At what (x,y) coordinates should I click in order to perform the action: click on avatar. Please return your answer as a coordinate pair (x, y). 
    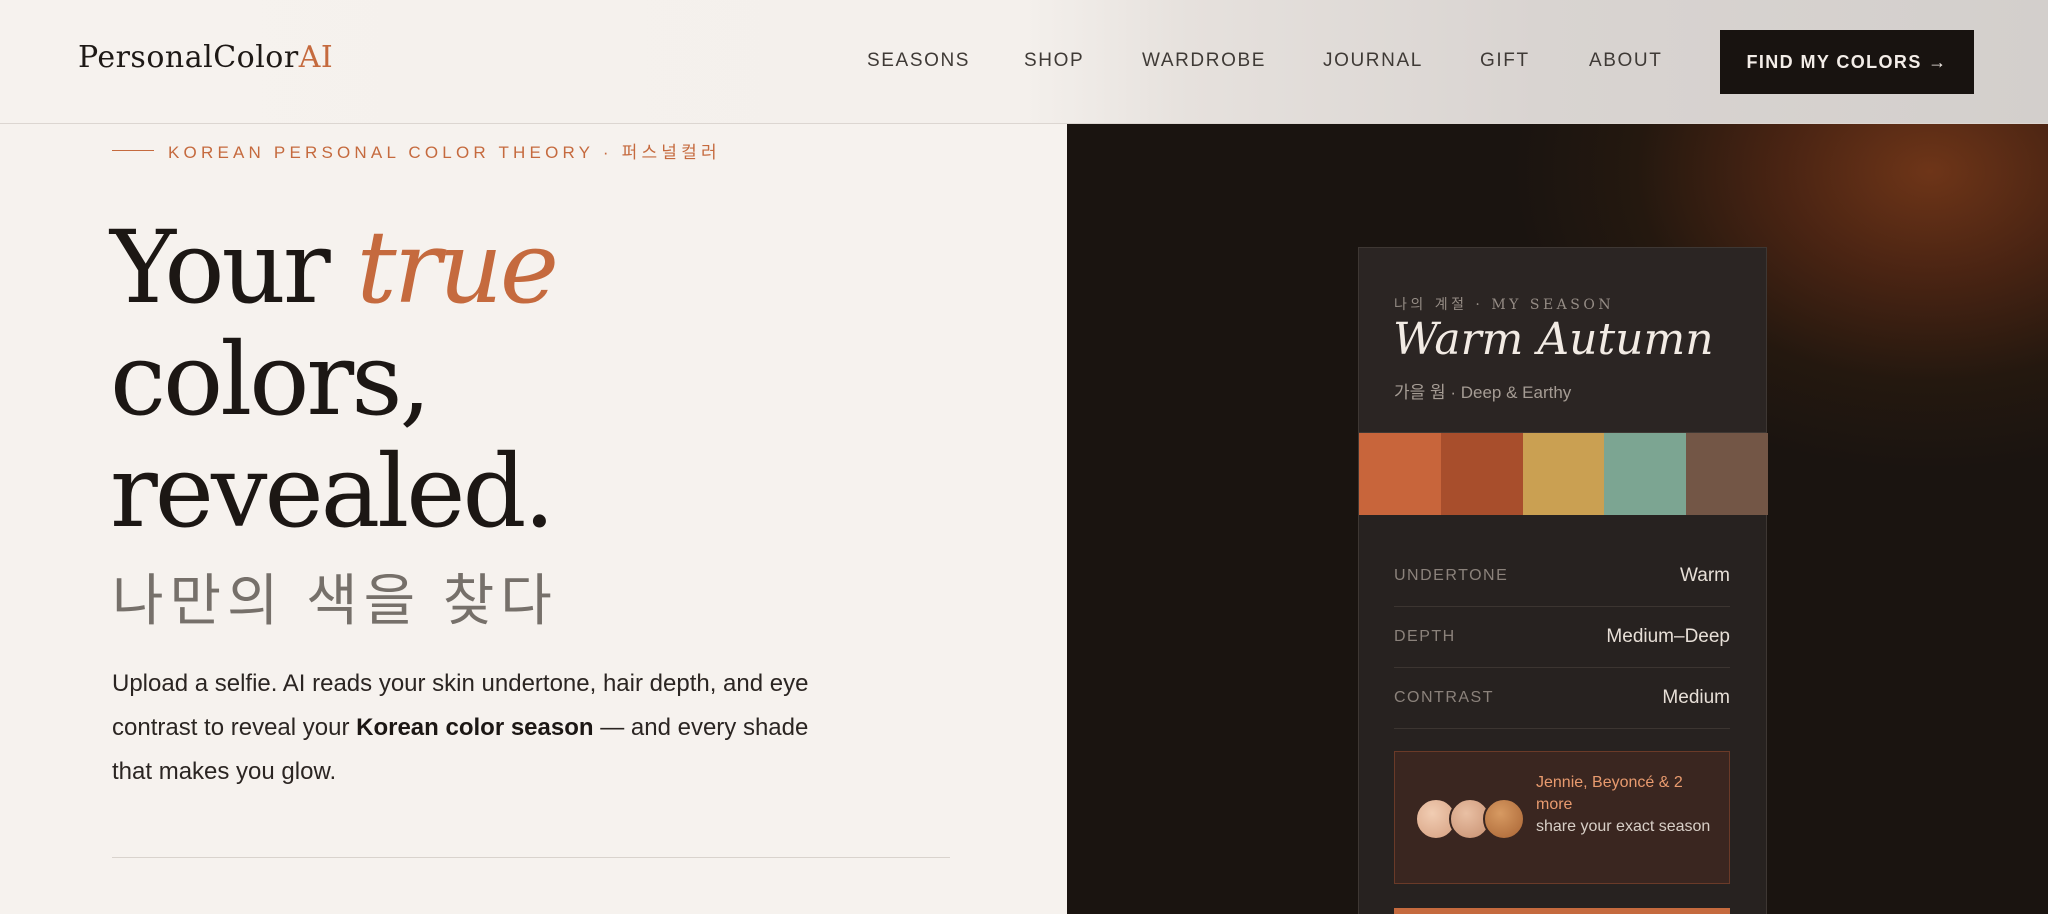
    Looking at the image, I should click on (1504, 819).